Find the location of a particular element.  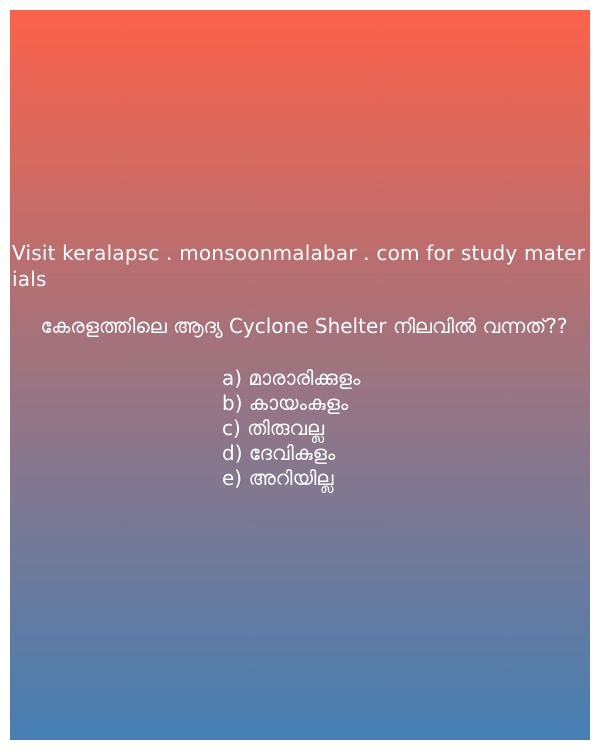

option-c: c) തിരുവല്ല is located at coordinates (273, 428).